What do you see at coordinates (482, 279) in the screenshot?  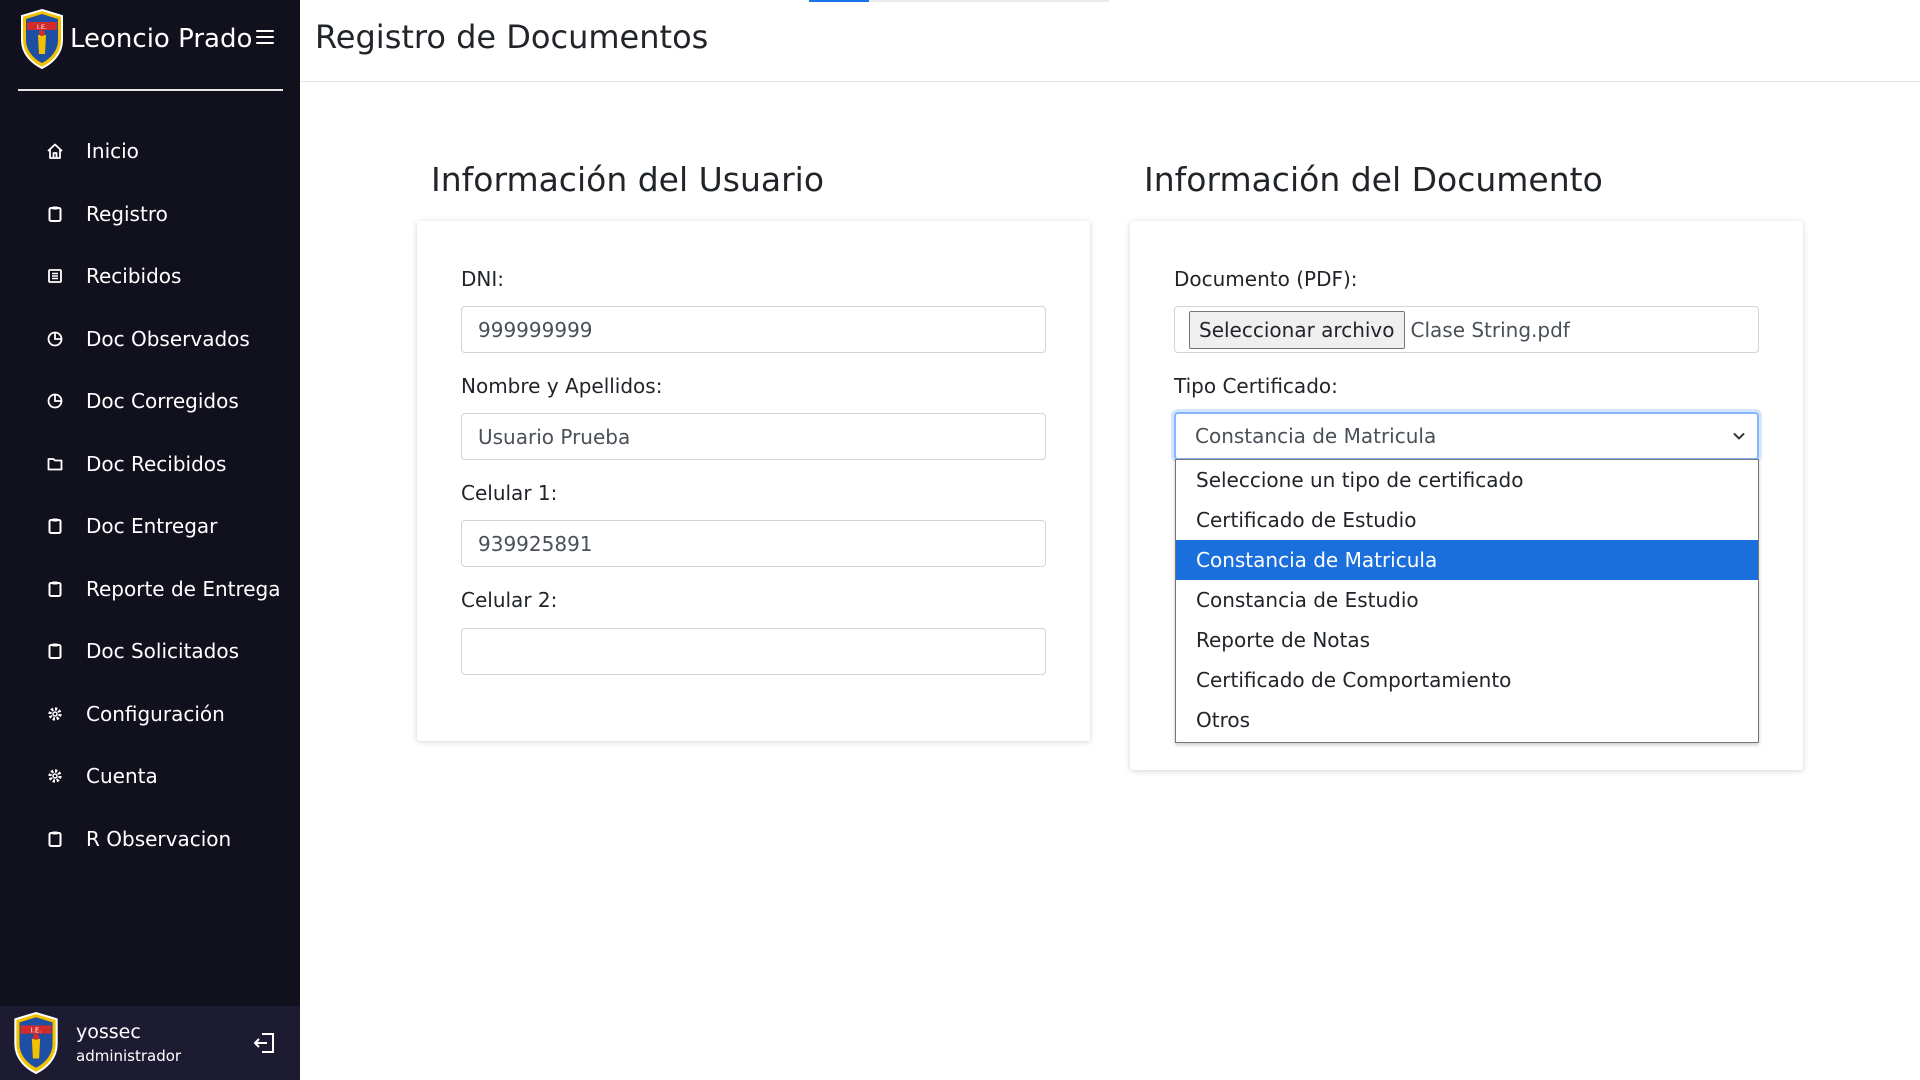 I see `dni-label: DNI:` at bounding box center [482, 279].